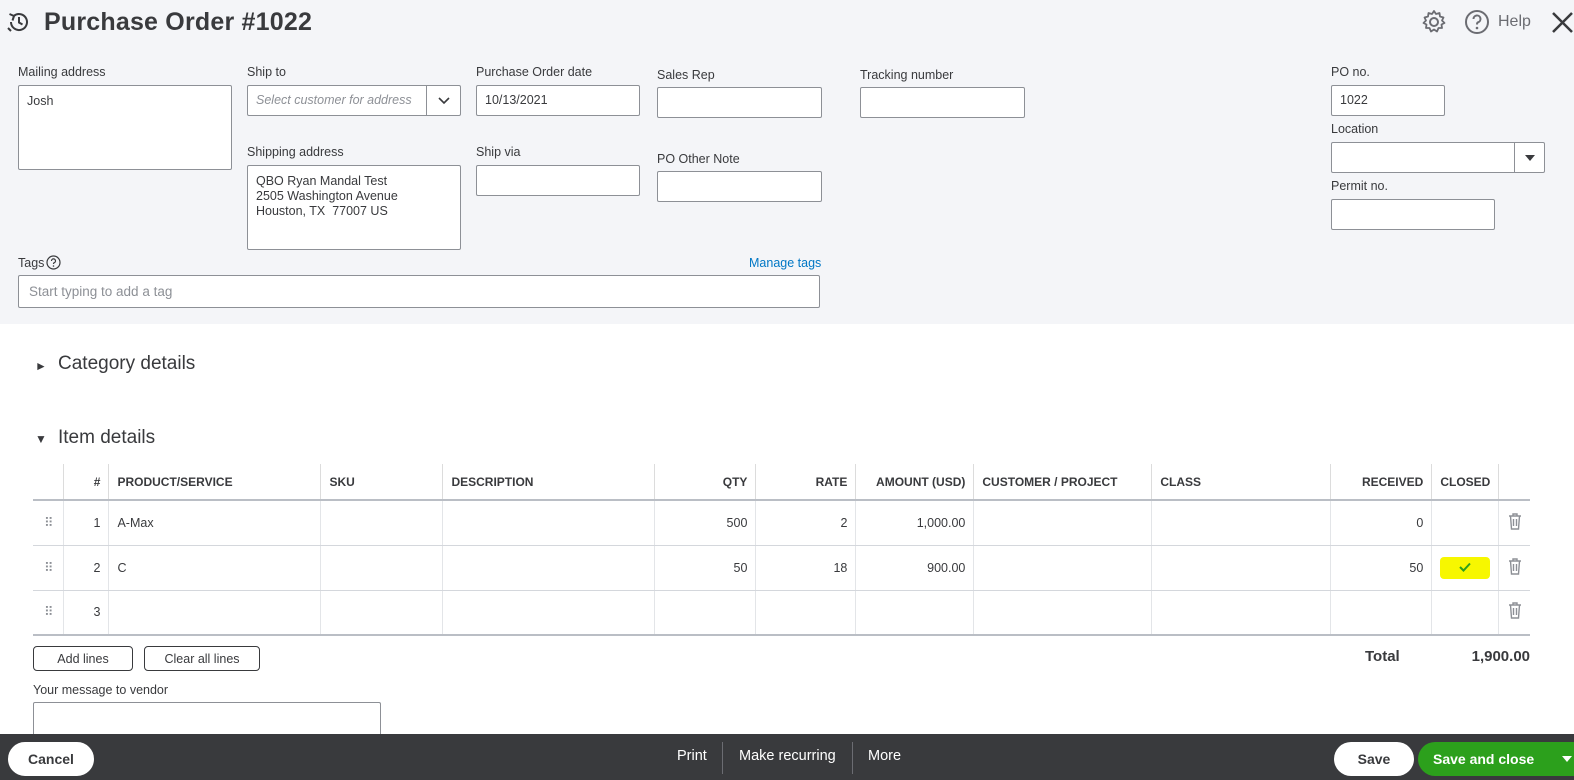  What do you see at coordinates (1484, 759) in the screenshot?
I see `save-and-close-label: Save and close` at bounding box center [1484, 759].